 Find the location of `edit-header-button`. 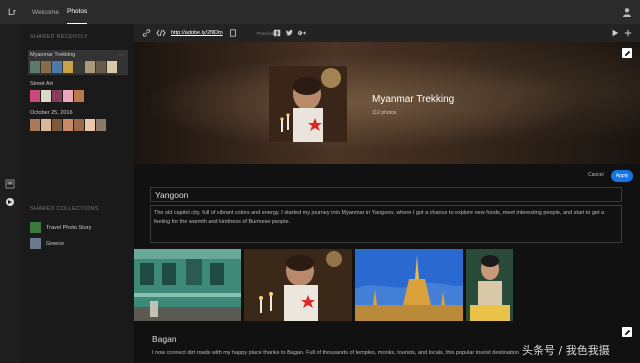

edit-header-button is located at coordinates (627, 53).